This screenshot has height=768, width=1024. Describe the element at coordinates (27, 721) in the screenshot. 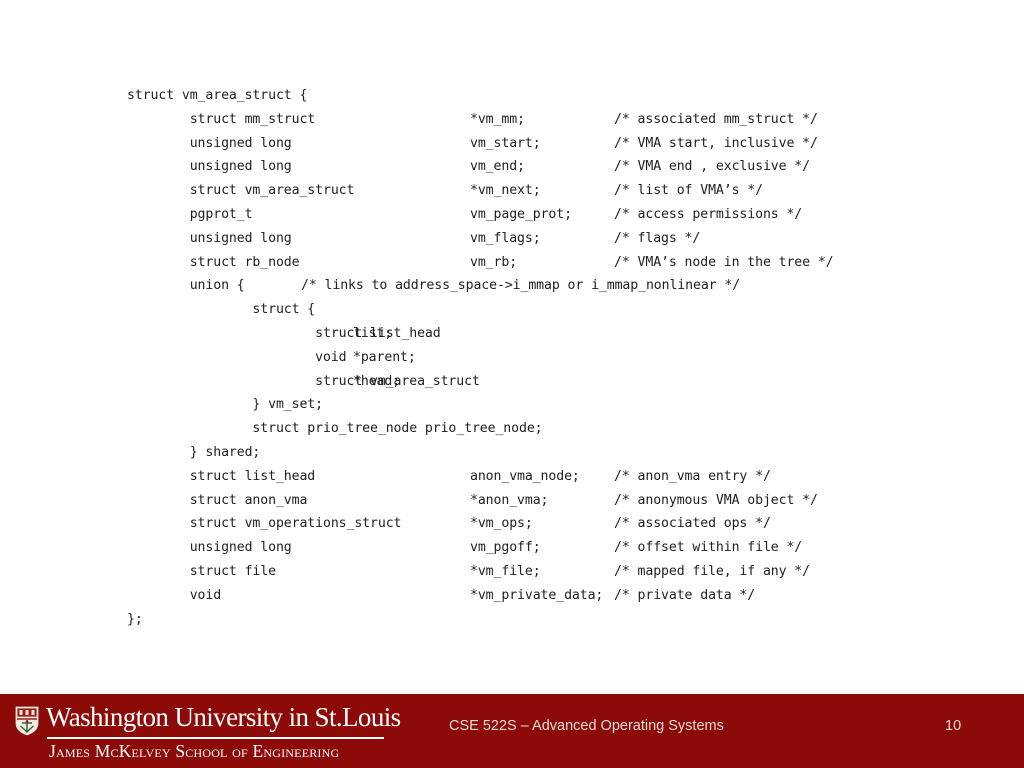

I see `shield-crest-icon` at that location.